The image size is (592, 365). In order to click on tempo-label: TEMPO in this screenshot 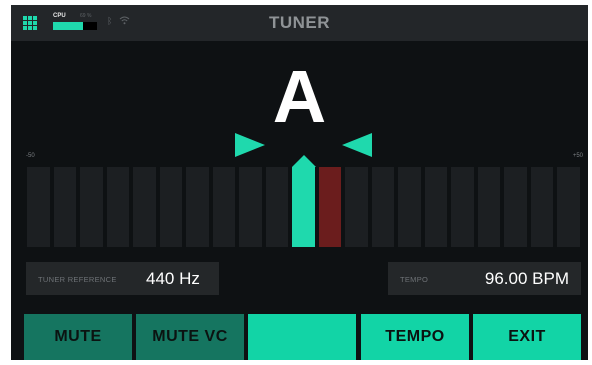, I will do `click(414, 279)`.